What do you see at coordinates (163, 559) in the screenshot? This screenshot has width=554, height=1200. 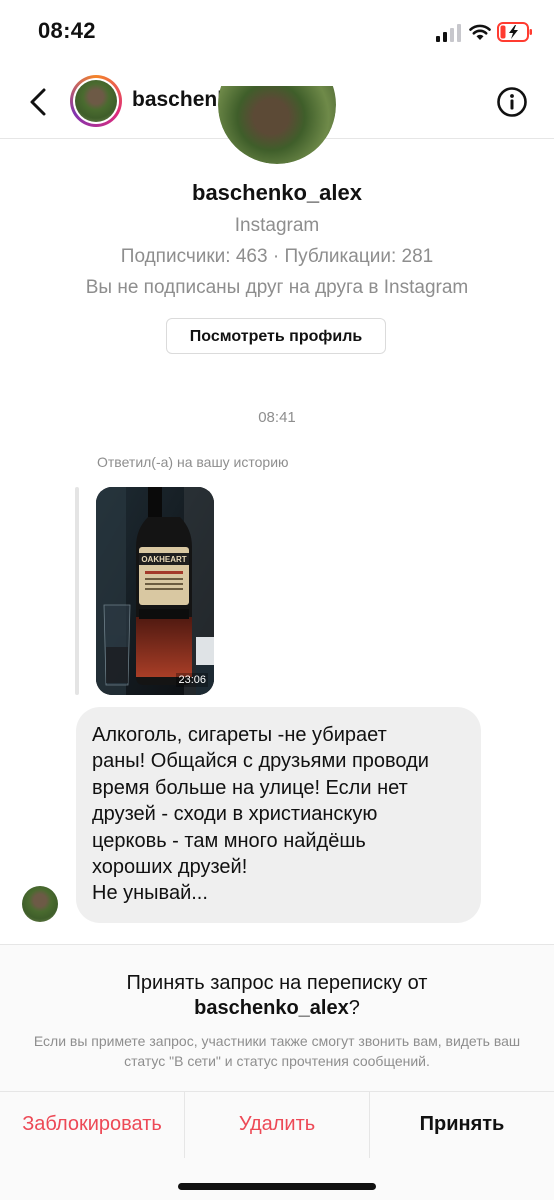 I see `bottle-label: OAKHEART` at bounding box center [163, 559].